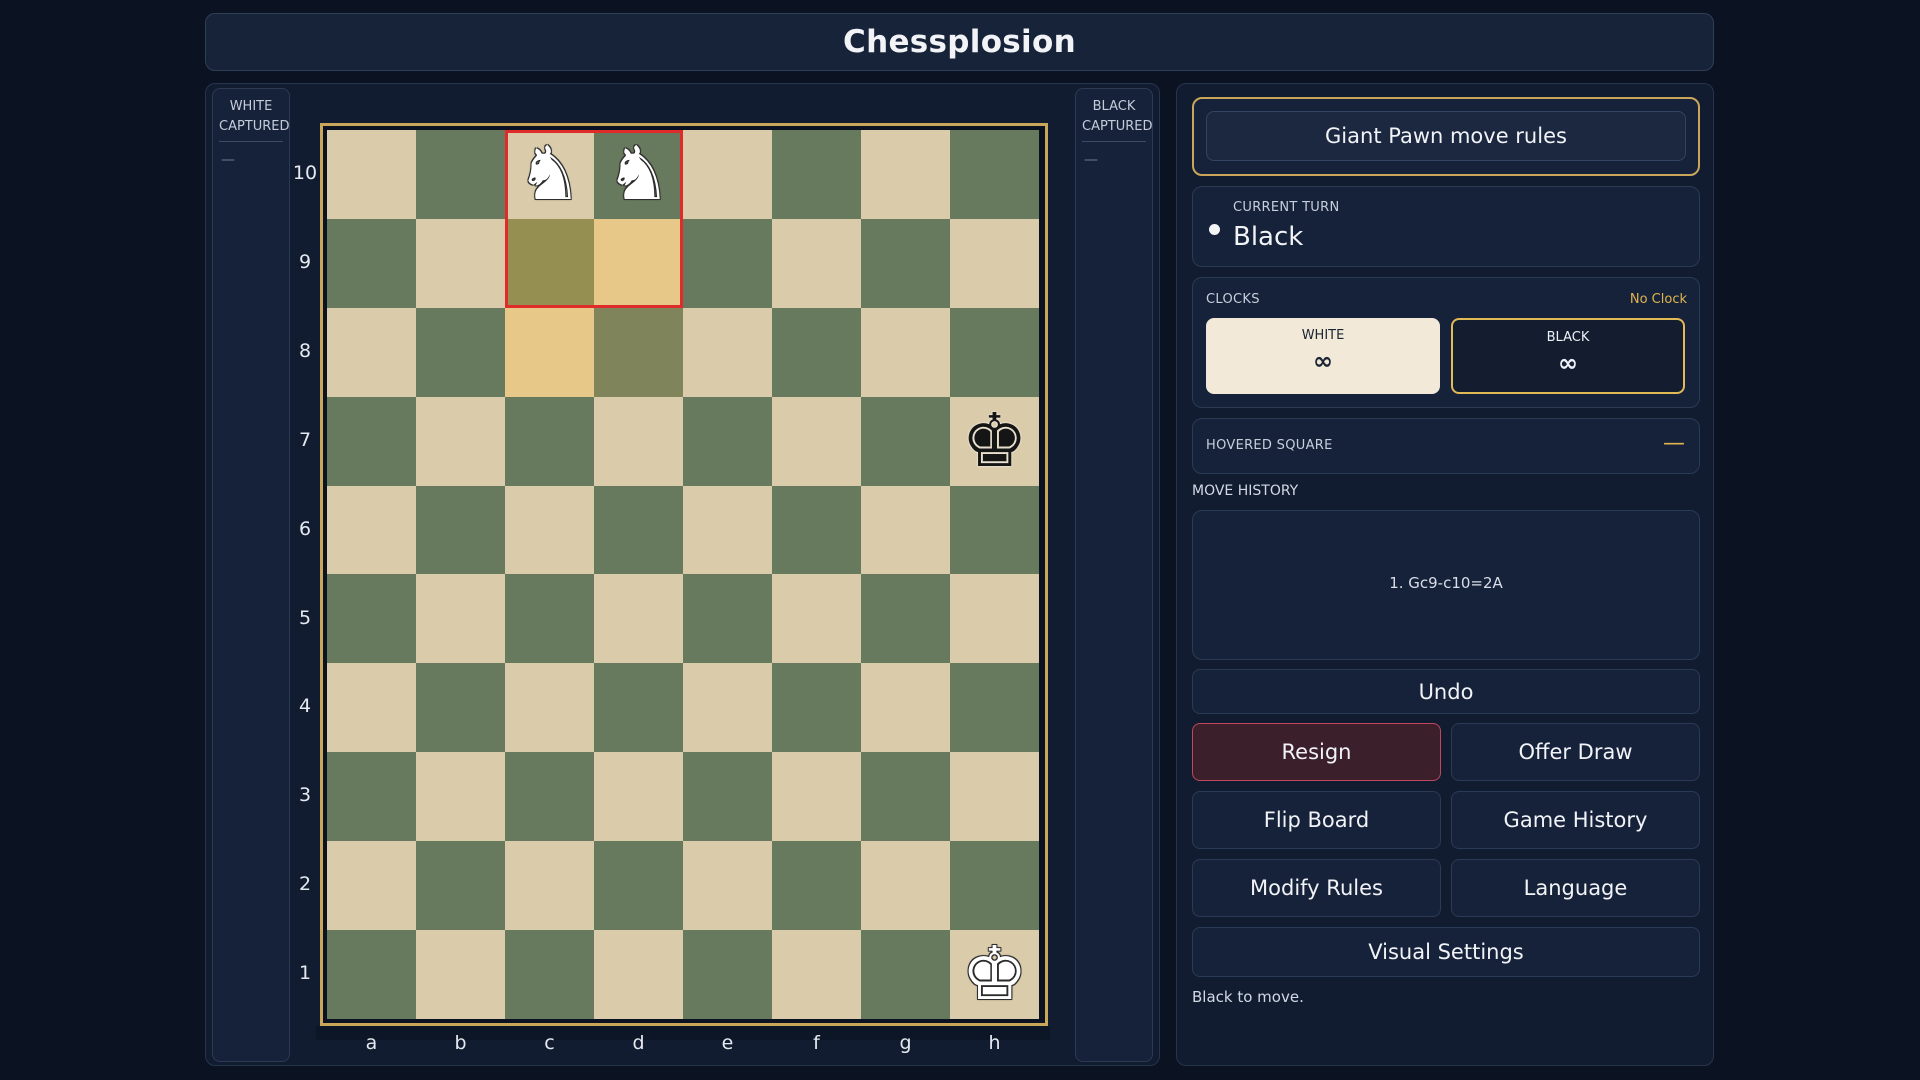 The width and height of the screenshot is (1920, 1080). Describe the element at coordinates (460, 708) in the screenshot. I see `square-b4` at that location.